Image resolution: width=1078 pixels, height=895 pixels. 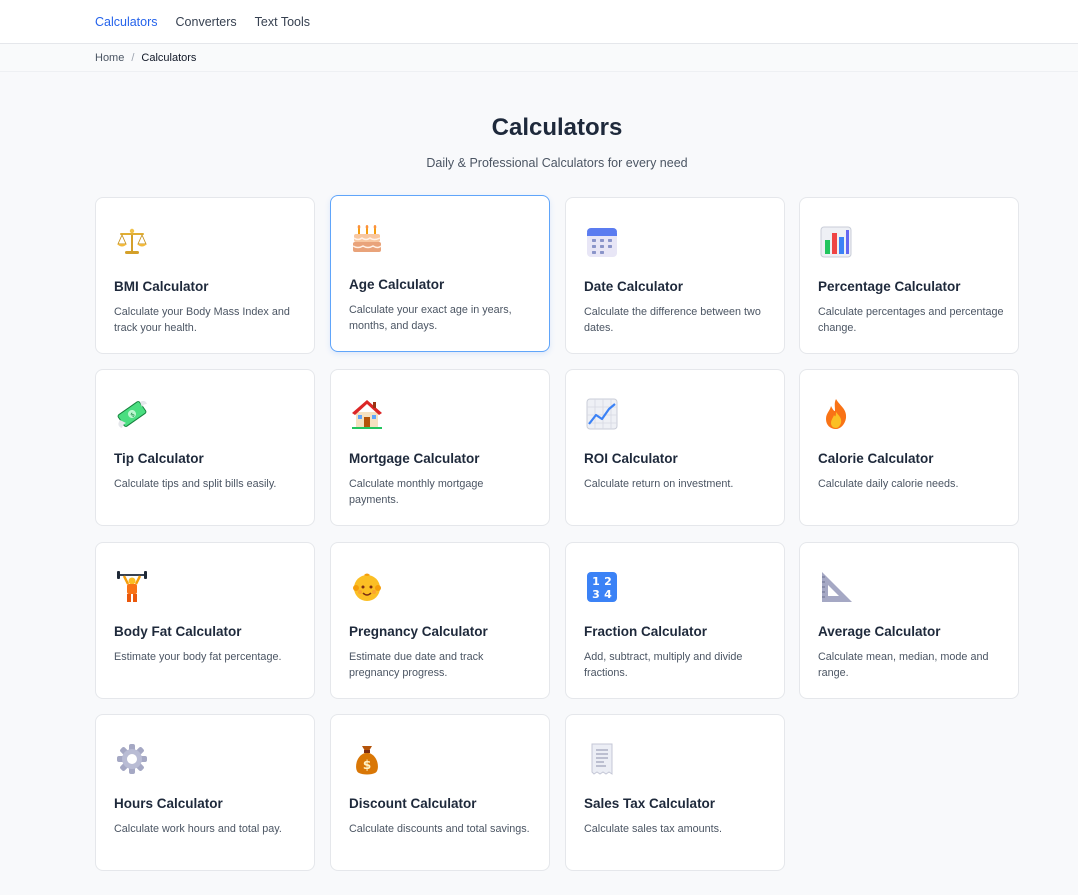 What do you see at coordinates (602, 759) in the screenshot?
I see `receipt-icon` at bounding box center [602, 759].